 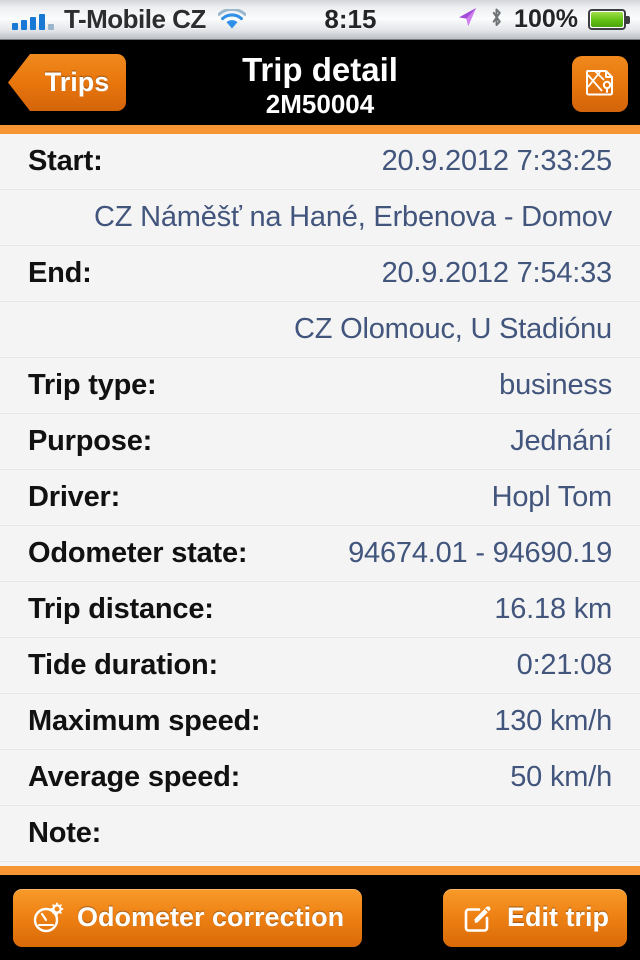 What do you see at coordinates (135, 19) in the screenshot?
I see `carrier-label: T-Mobile CZ` at bounding box center [135, 19].